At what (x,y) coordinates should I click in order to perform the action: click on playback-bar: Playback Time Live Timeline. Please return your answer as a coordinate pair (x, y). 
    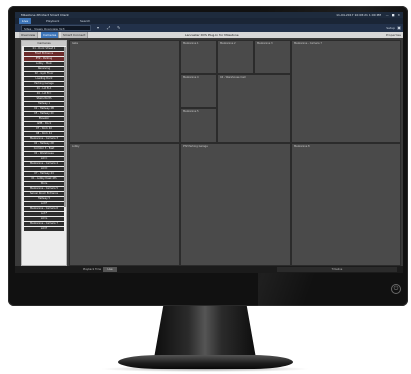
    Looking at the image, I should click on (209, 269).